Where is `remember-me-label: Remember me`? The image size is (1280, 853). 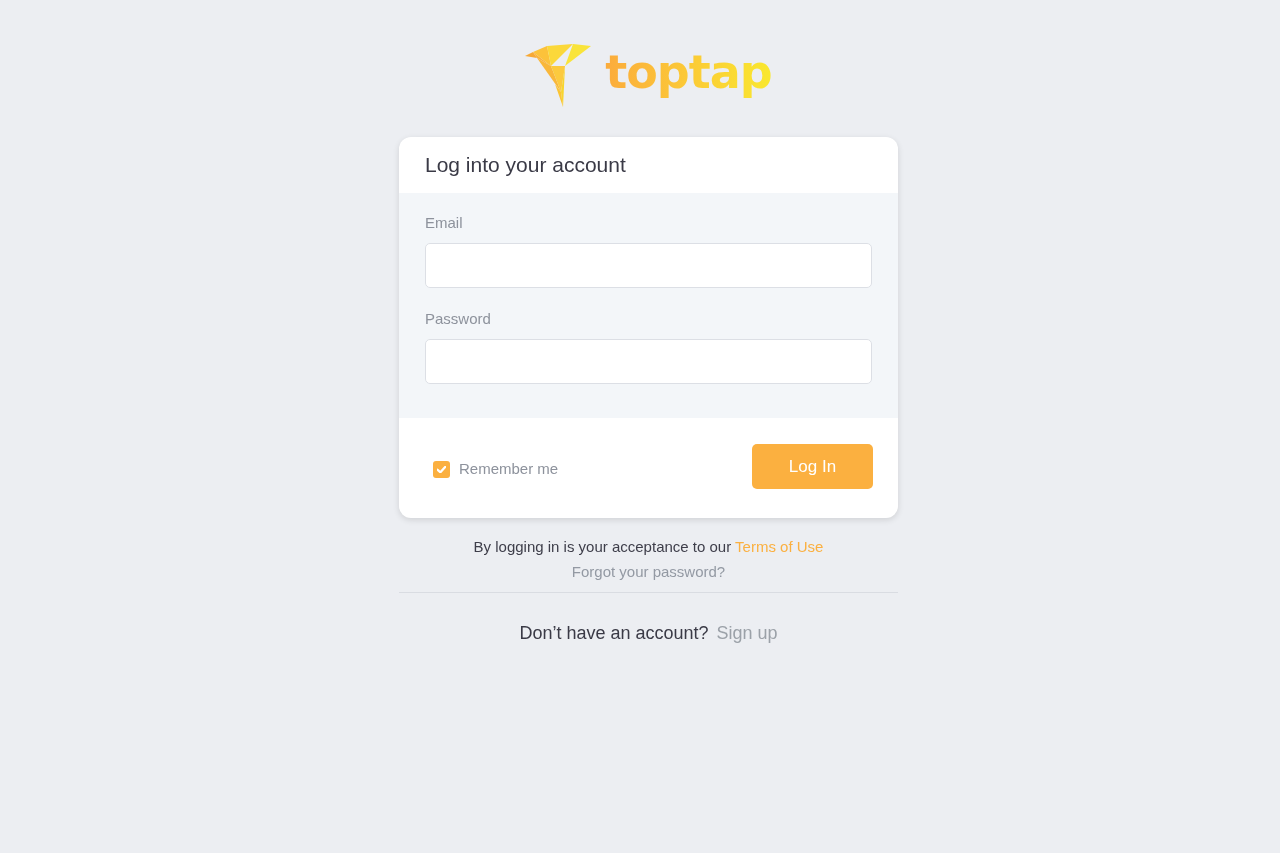
remember-me-label: Remember me is located at coordinates (509, 469).